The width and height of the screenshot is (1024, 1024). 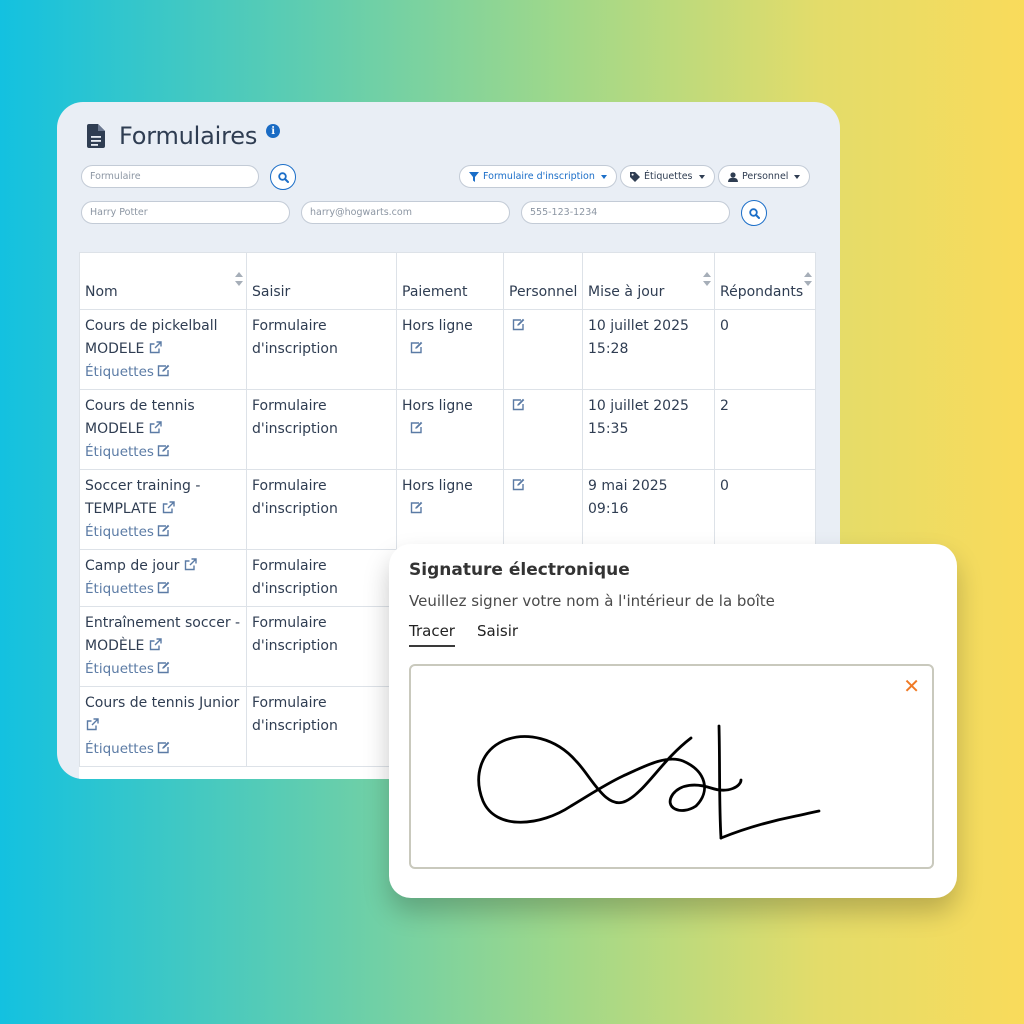 I want to click on form-search-button, so click(x=283, y=177).